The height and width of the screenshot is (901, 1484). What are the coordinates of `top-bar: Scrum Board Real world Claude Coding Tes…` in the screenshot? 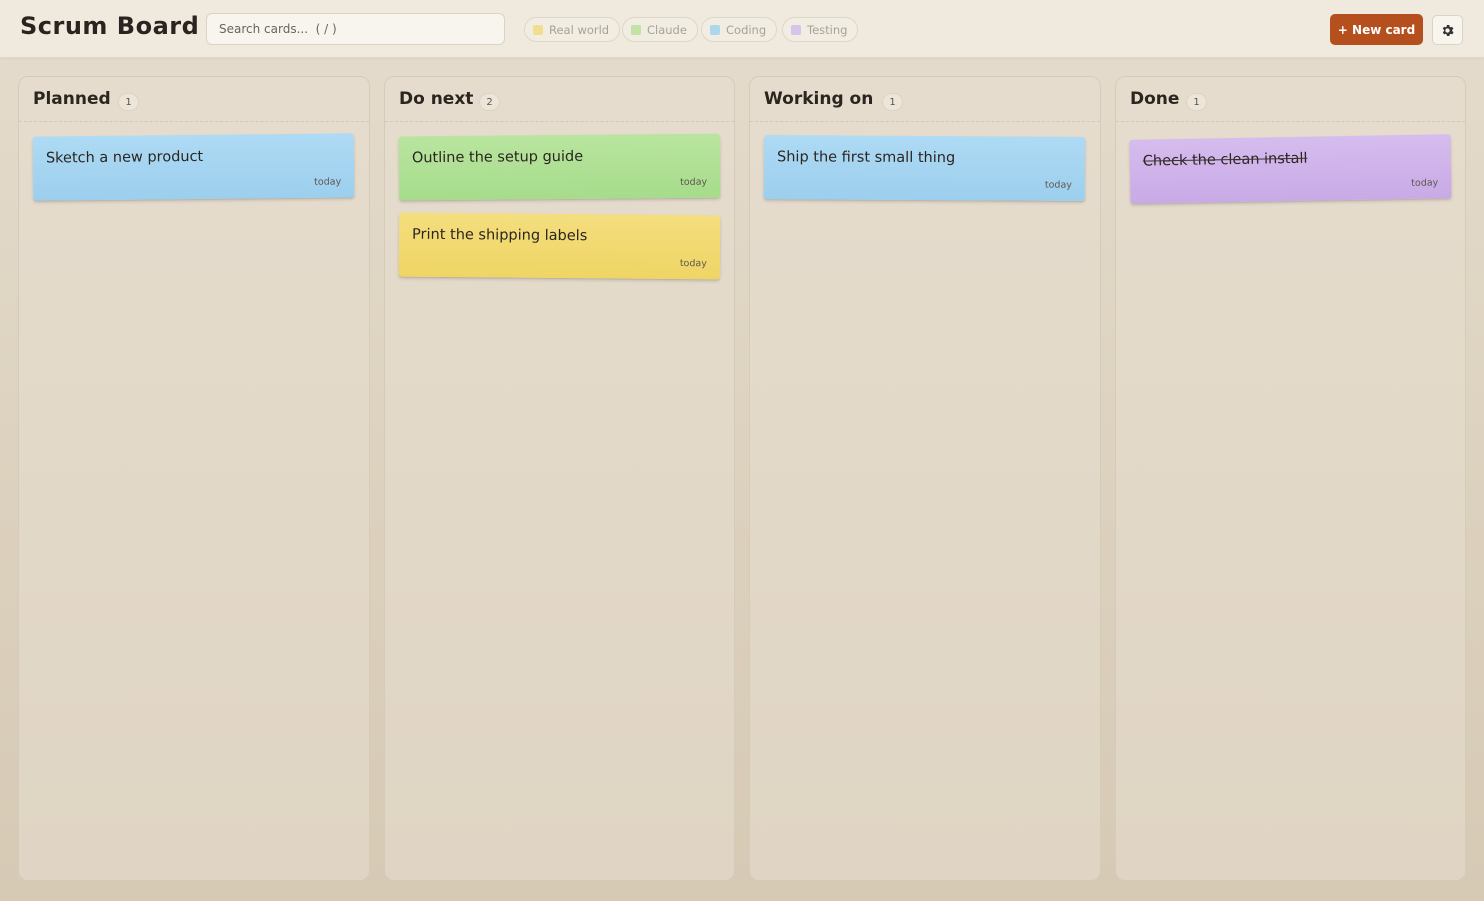 It's located at (742, 29).